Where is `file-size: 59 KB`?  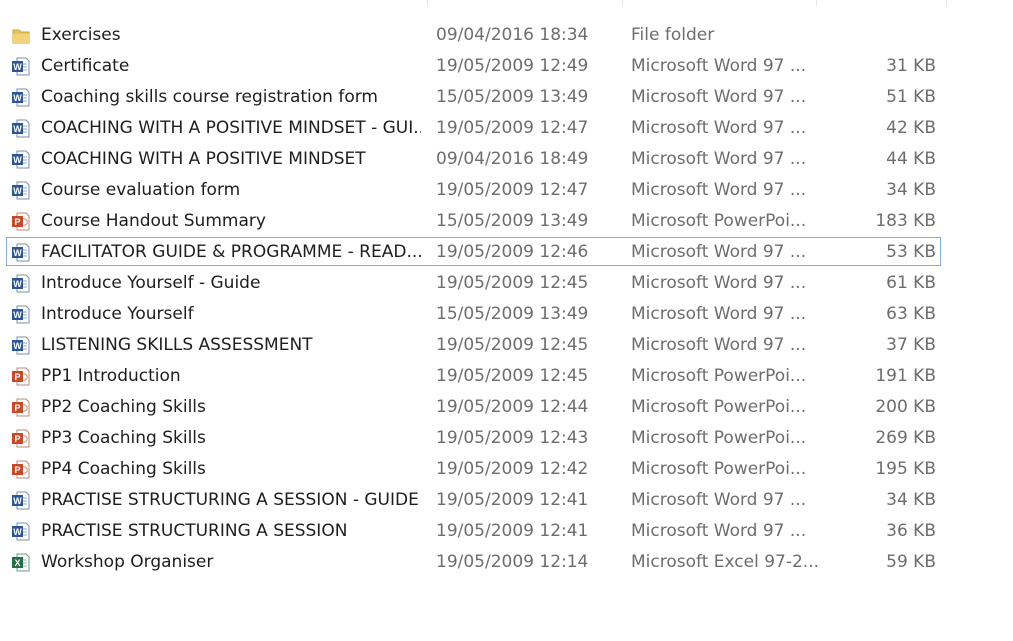 file-size: 59 KB is located at coordinates (911, 562).